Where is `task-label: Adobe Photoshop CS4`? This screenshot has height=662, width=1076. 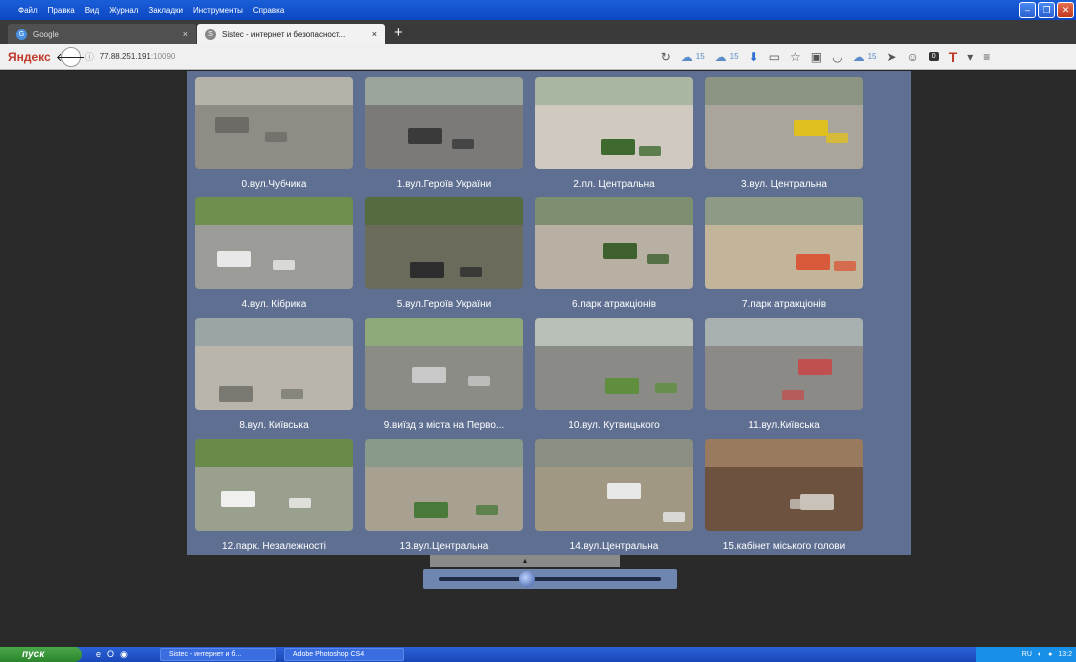
task-label: Adobe Photoshop CS4 is located at coordinates (328, 654).